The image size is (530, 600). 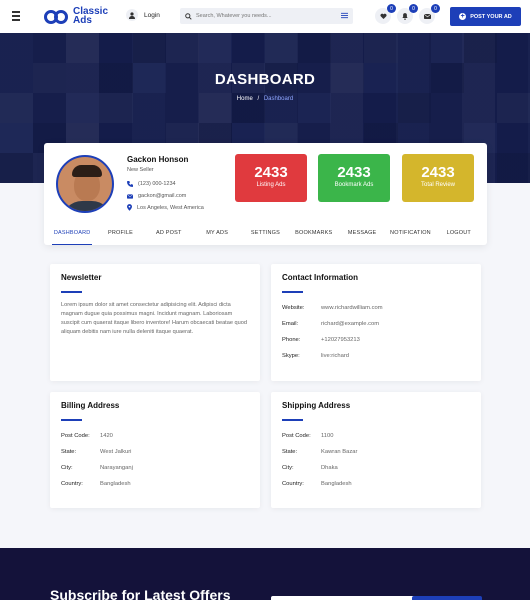 What do you see at coordinates (383, 16) in the screenshot?
I see `heart-icon` at bounding box center [383, 16].